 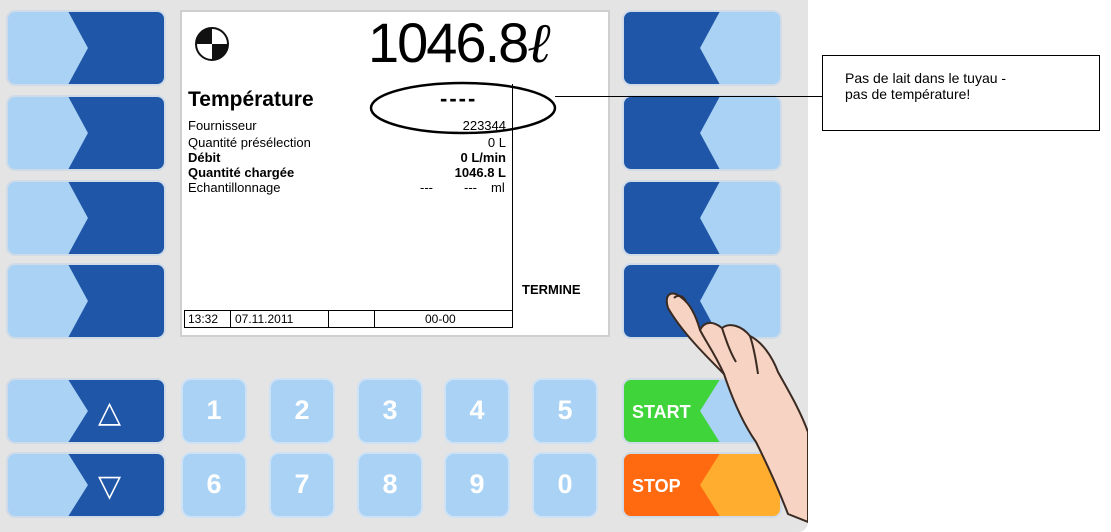 I want to click on row-loaded: Quantité chargée 1046.8 L, so click(x=347, y=173).